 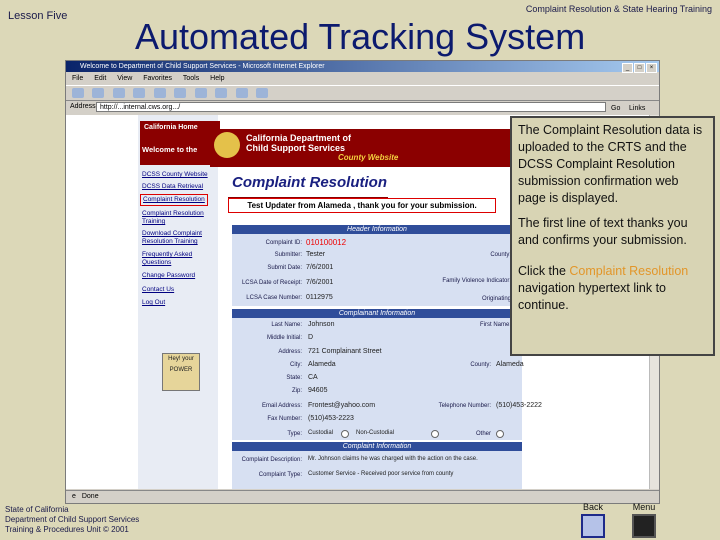 What do you see at coordinates (500, 255) in the screenshot?
I see `county-label: County:` at bounding box center [500, 255].